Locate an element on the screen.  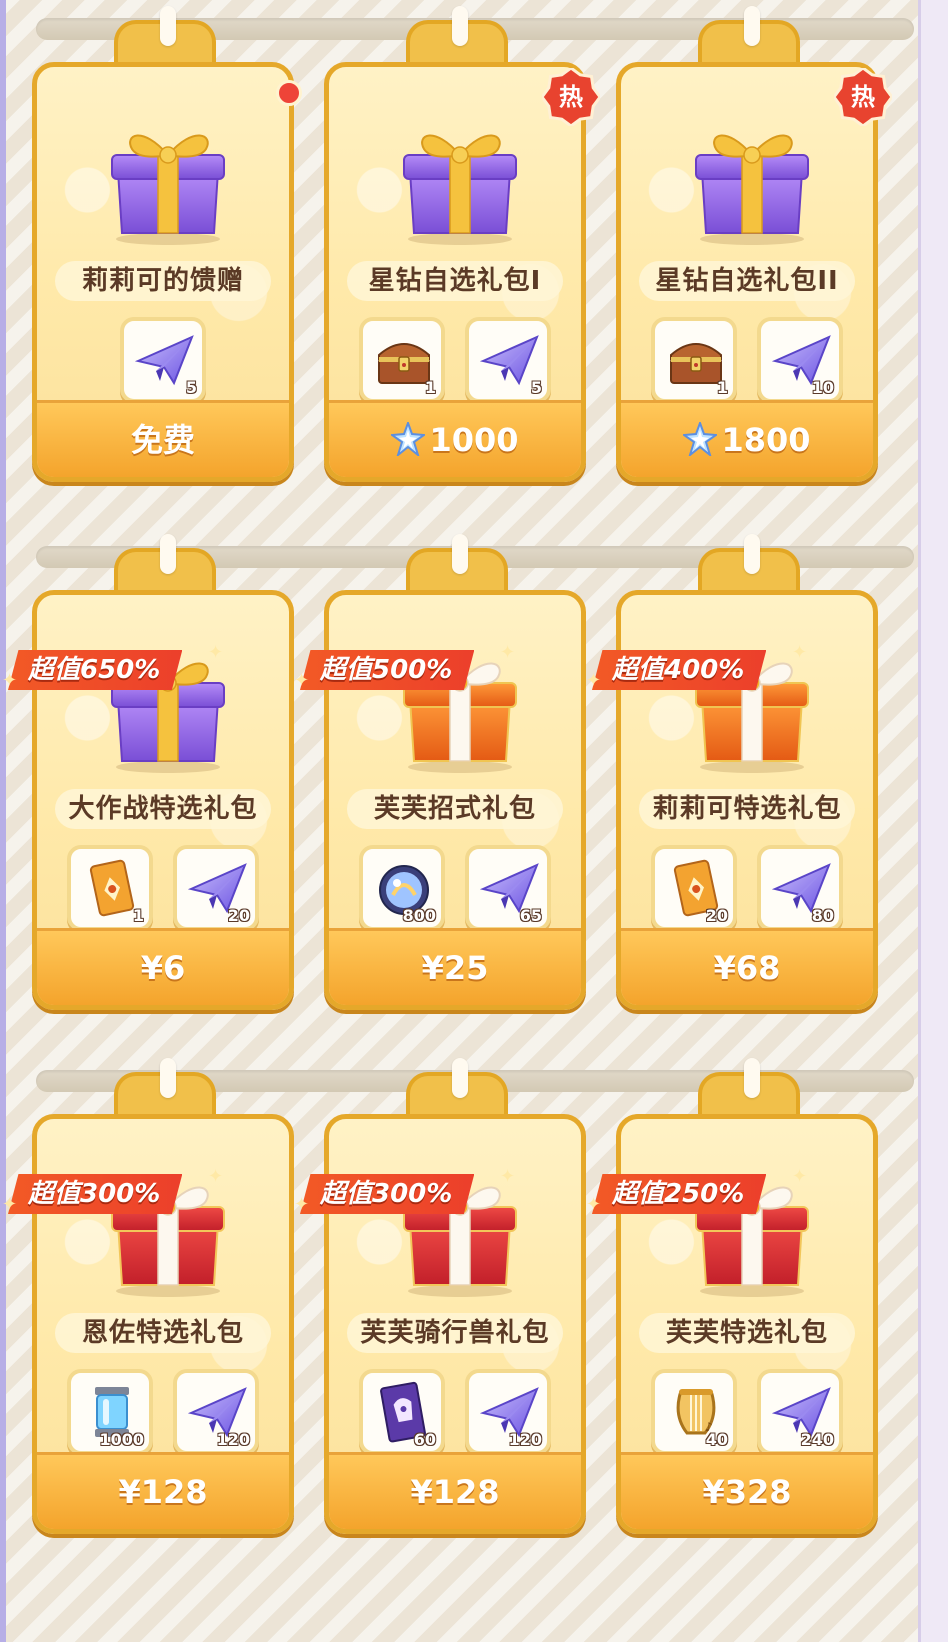
buy-button: 1000 is located at coordinates (455, 438).